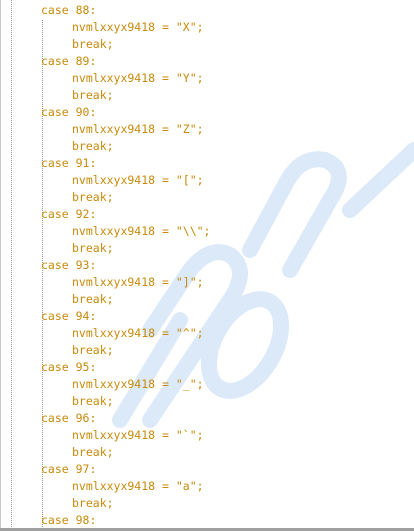  I want to click on case-label: case 98:, so click(69, 520).